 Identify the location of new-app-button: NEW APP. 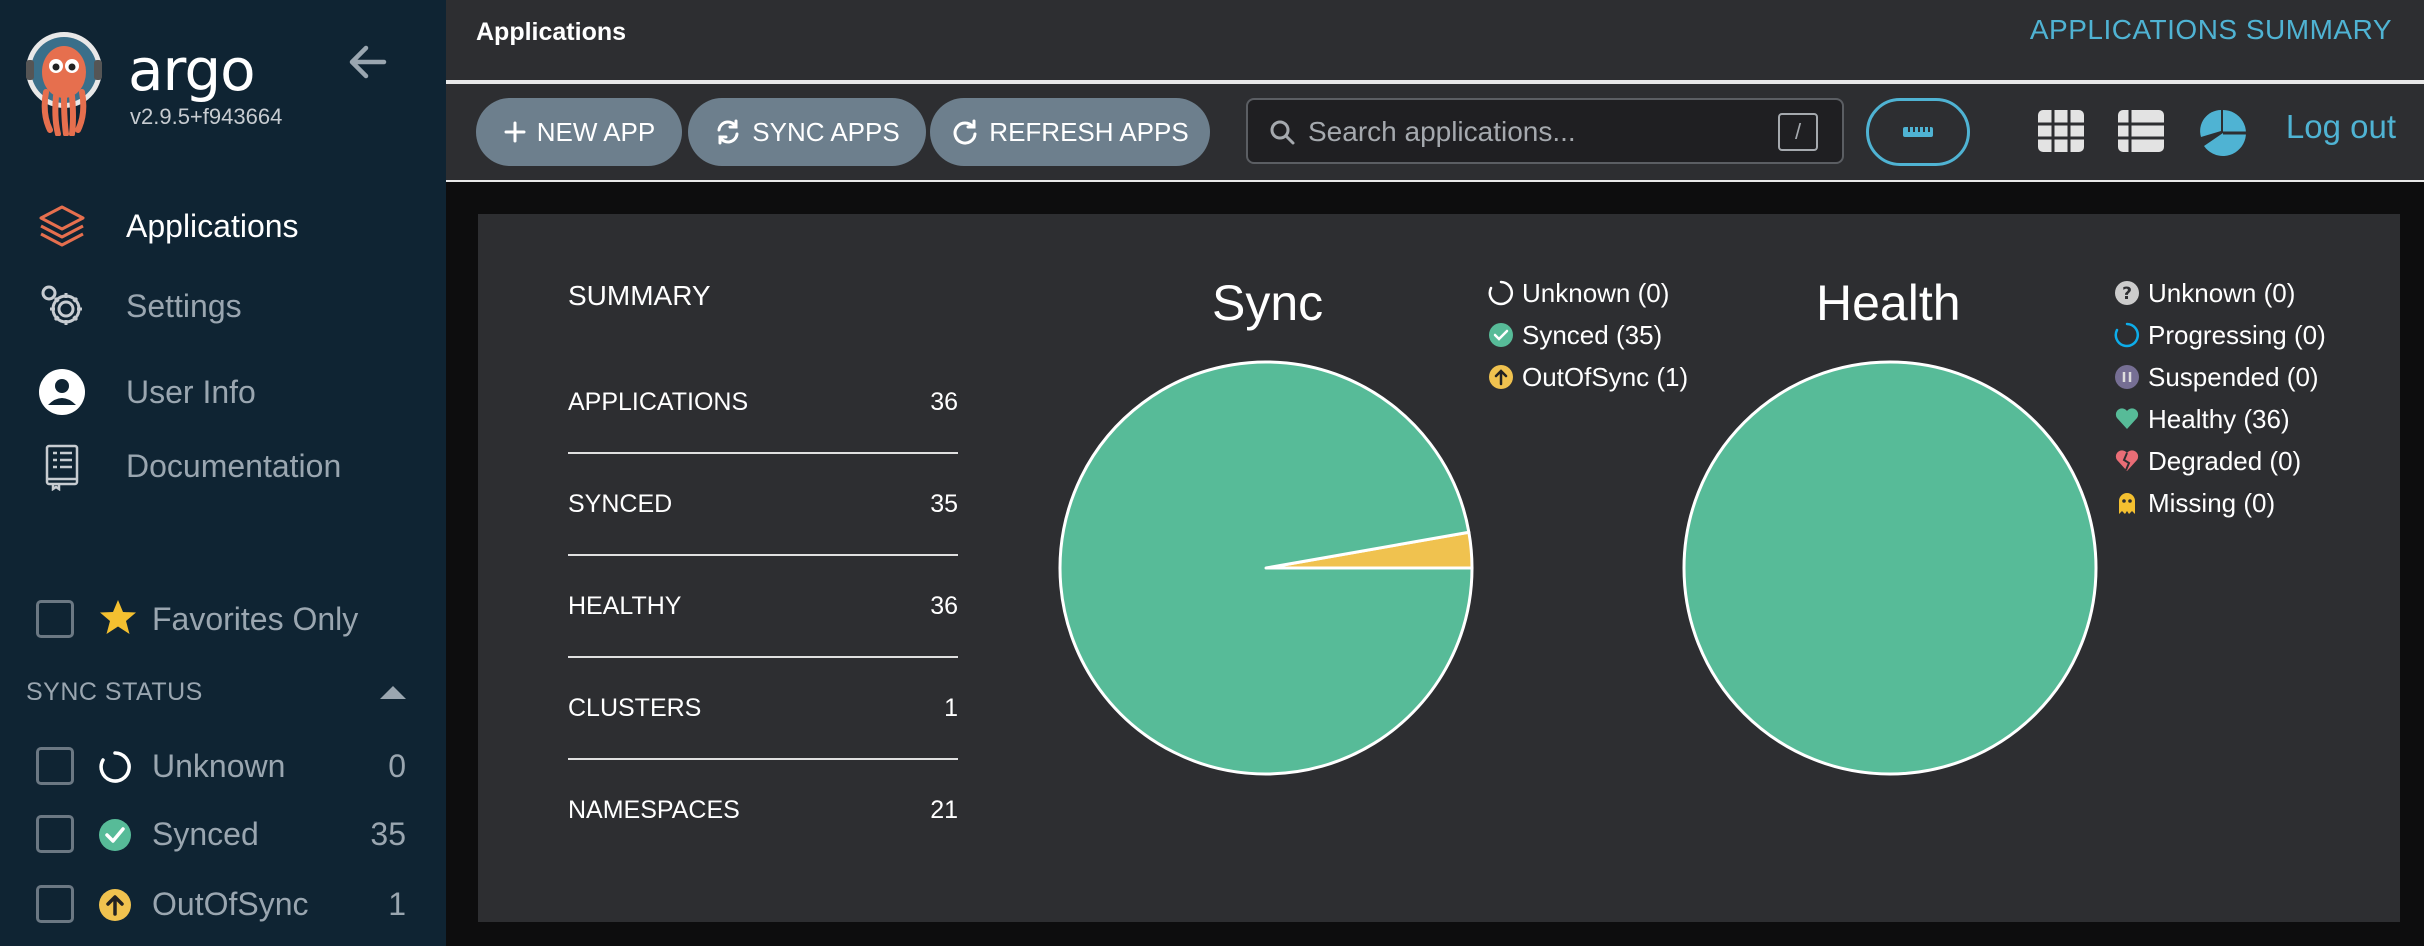
(579, 132).